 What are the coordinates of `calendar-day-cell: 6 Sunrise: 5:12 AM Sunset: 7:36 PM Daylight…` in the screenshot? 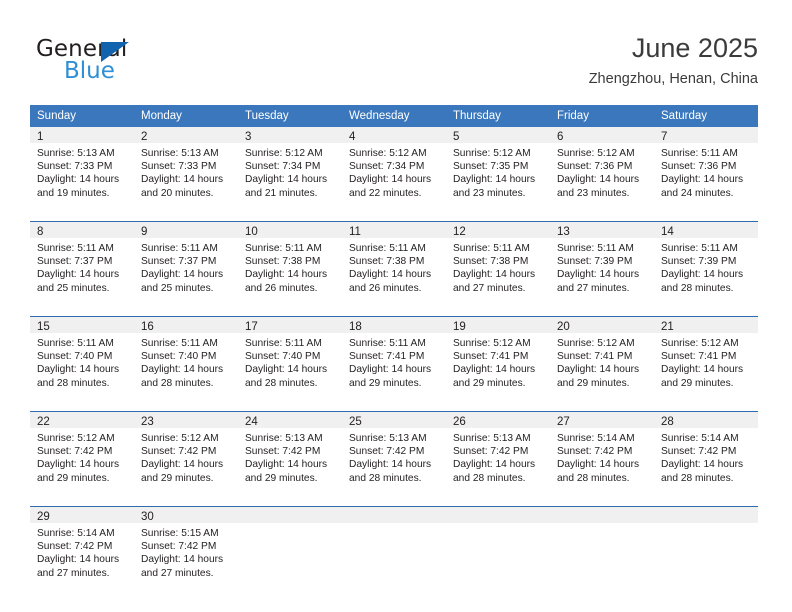 It's located at (602, 168).